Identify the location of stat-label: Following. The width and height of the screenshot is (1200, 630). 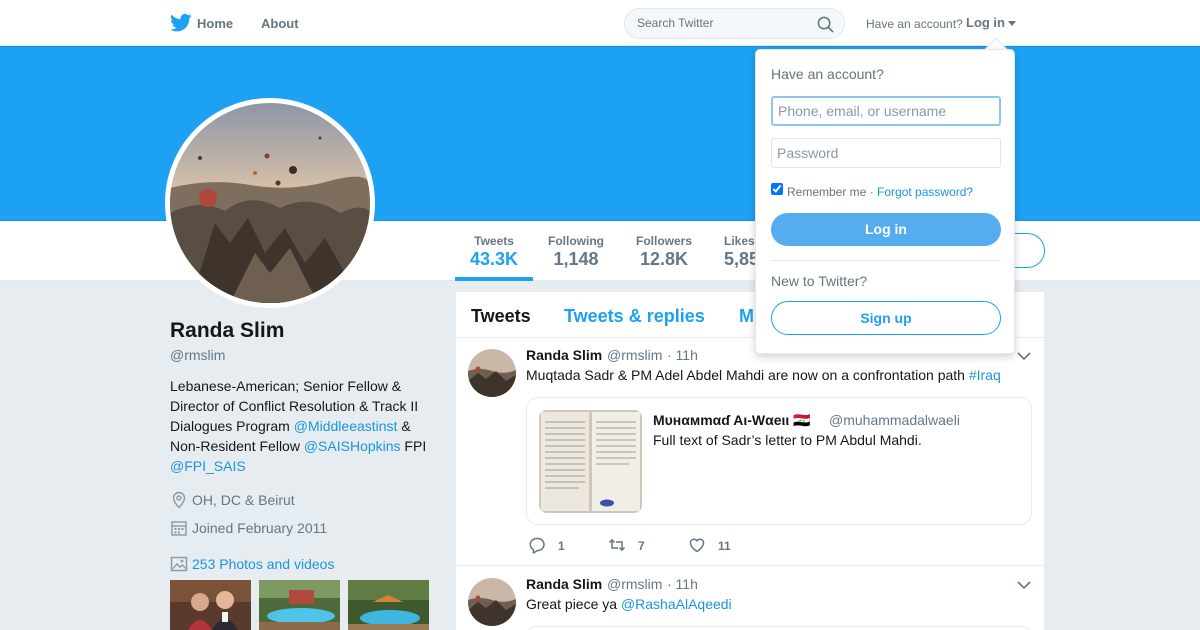
(576, 241).